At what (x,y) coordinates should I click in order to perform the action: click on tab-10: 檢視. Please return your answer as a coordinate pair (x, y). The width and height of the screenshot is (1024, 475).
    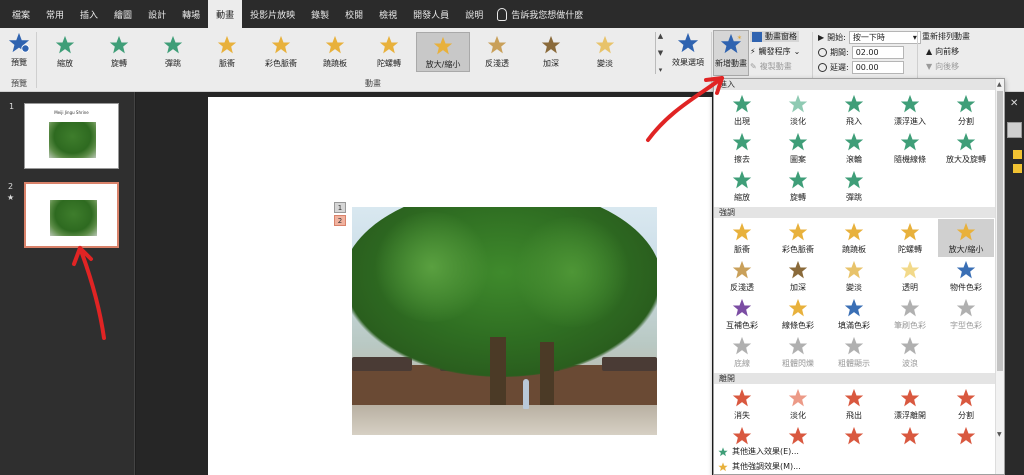
    Looking at the image, I should click on (388, 14).